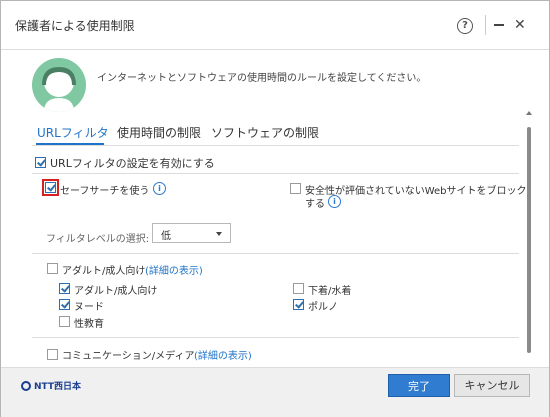 Image resolution: width=550 pixels, height=417 pixels. What do you see at coordinates (520, 25) in the screenshot?
I see `close-icon: ✕` at bounding box center [520, 25].